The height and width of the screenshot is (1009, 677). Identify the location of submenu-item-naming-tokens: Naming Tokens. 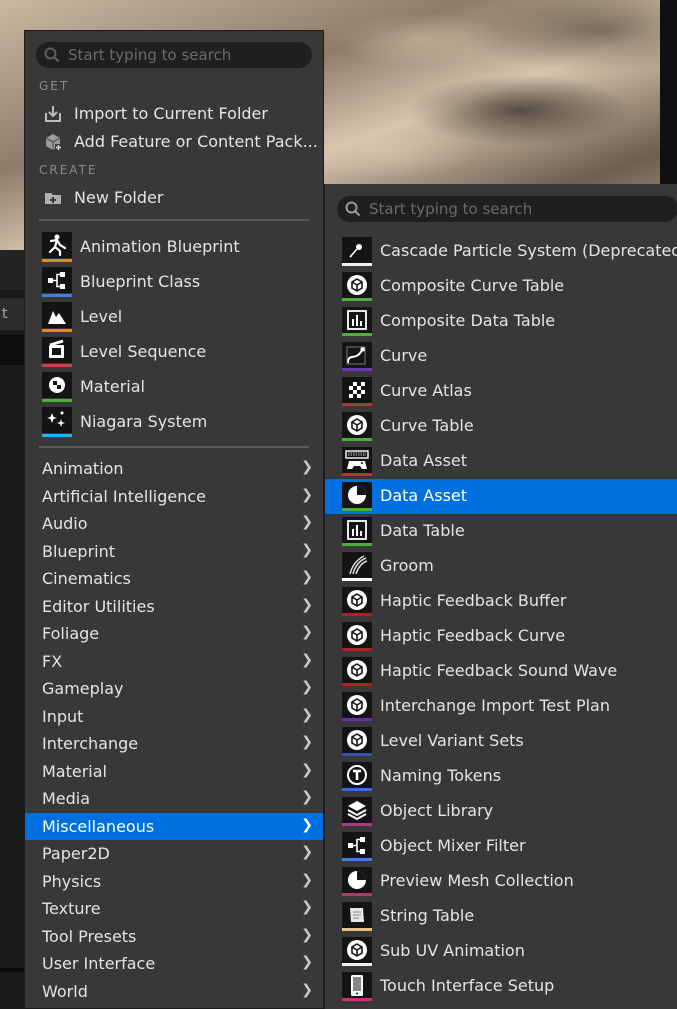
(501, 776).